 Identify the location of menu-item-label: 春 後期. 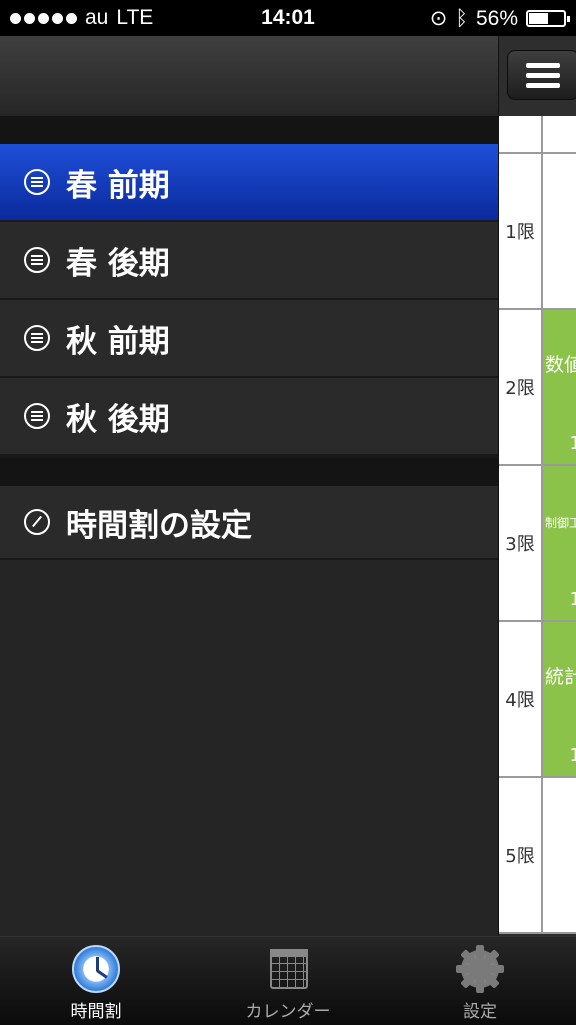
(118, 263).